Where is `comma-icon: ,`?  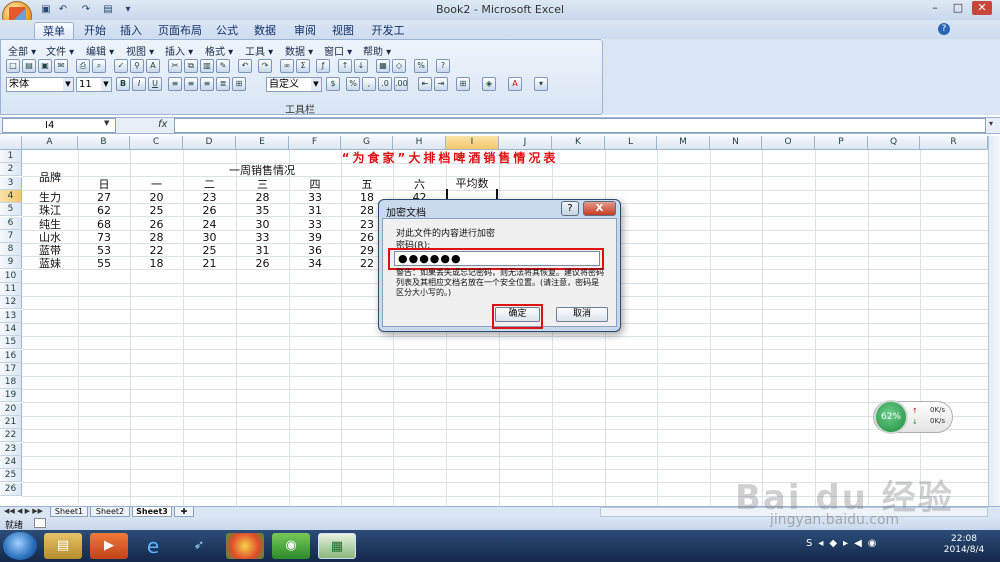
comma-icon: , is located at coordinates (369, 84).